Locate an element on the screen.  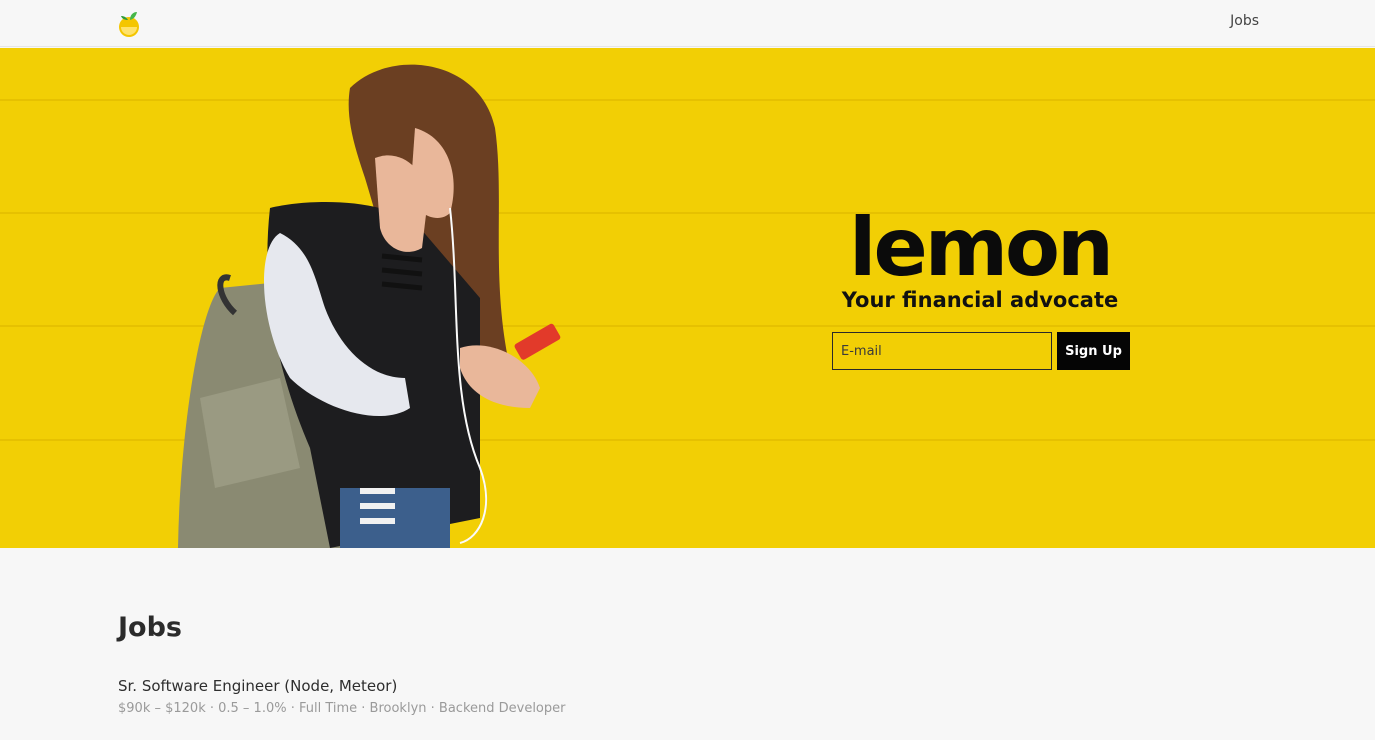
signup-button: Sign Up is located at coordinates (1093, 351).